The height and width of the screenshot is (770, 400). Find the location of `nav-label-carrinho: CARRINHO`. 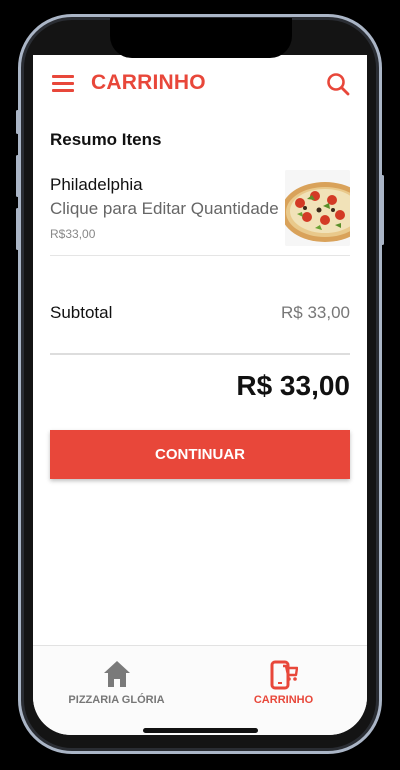

nav-label-carrinho: CARRINHO is located at coordinates (283, 700).